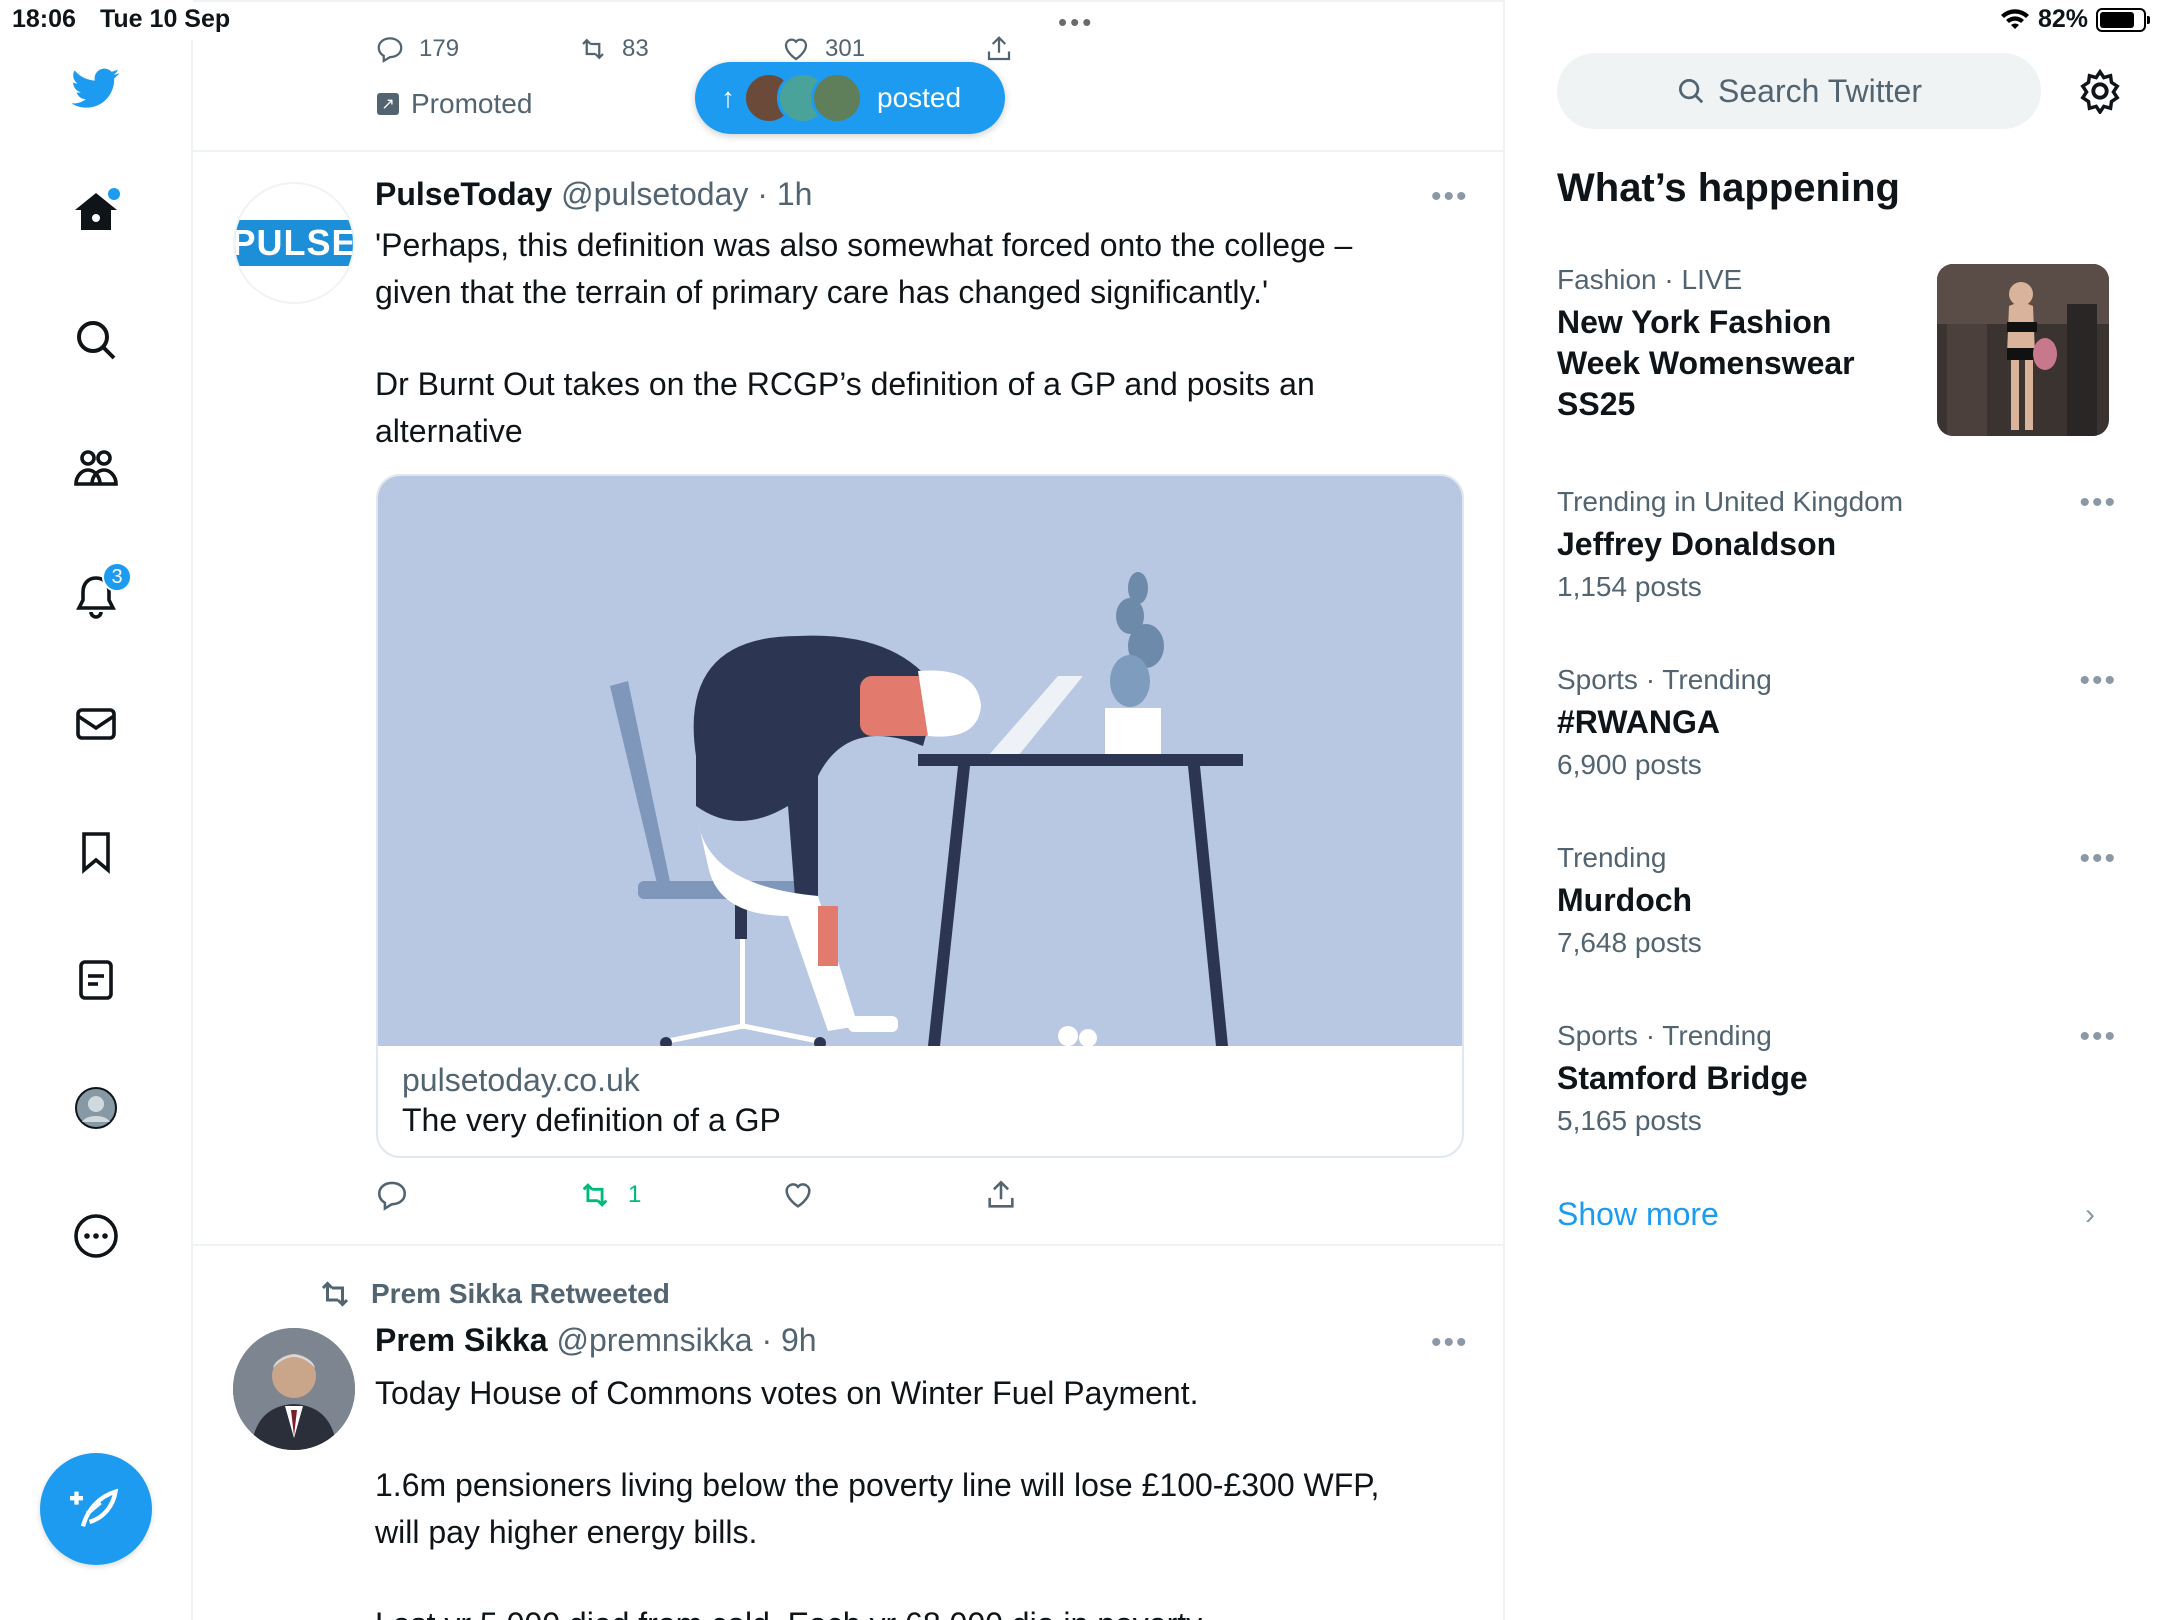  Describe the element at coordinates (1629, 1120) in the screenshot. I see `trend-count: 5,165 posts` at that location.